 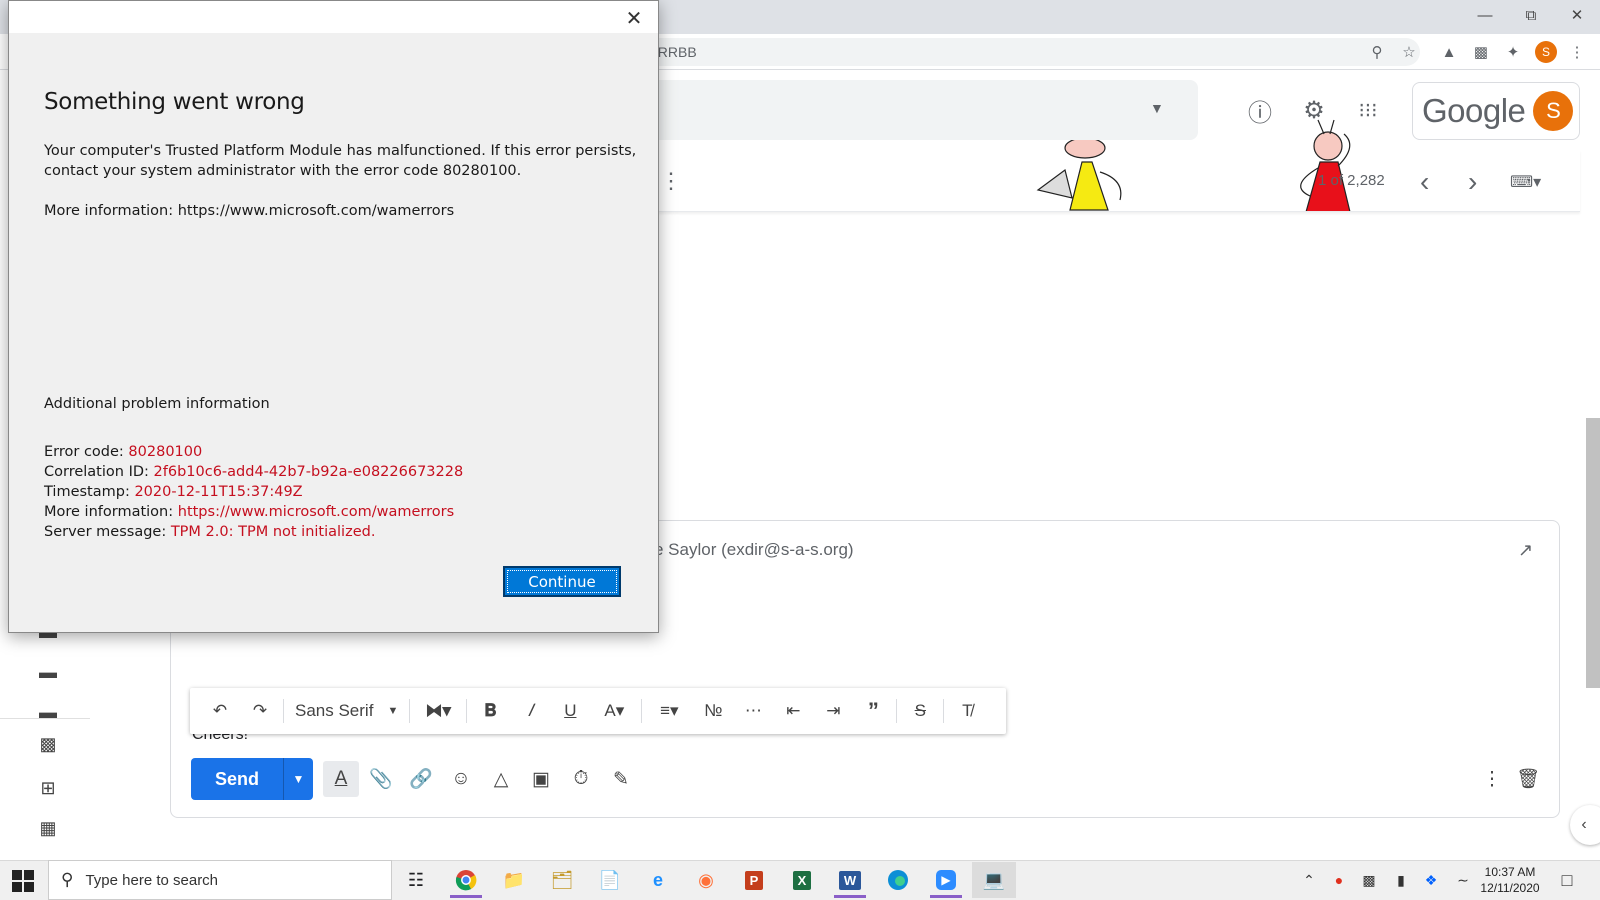 What do you see at coordinates (1339, 880) in the screenshot?
I see `security-tray-icon: ●` at bounding box center [1339, 880].